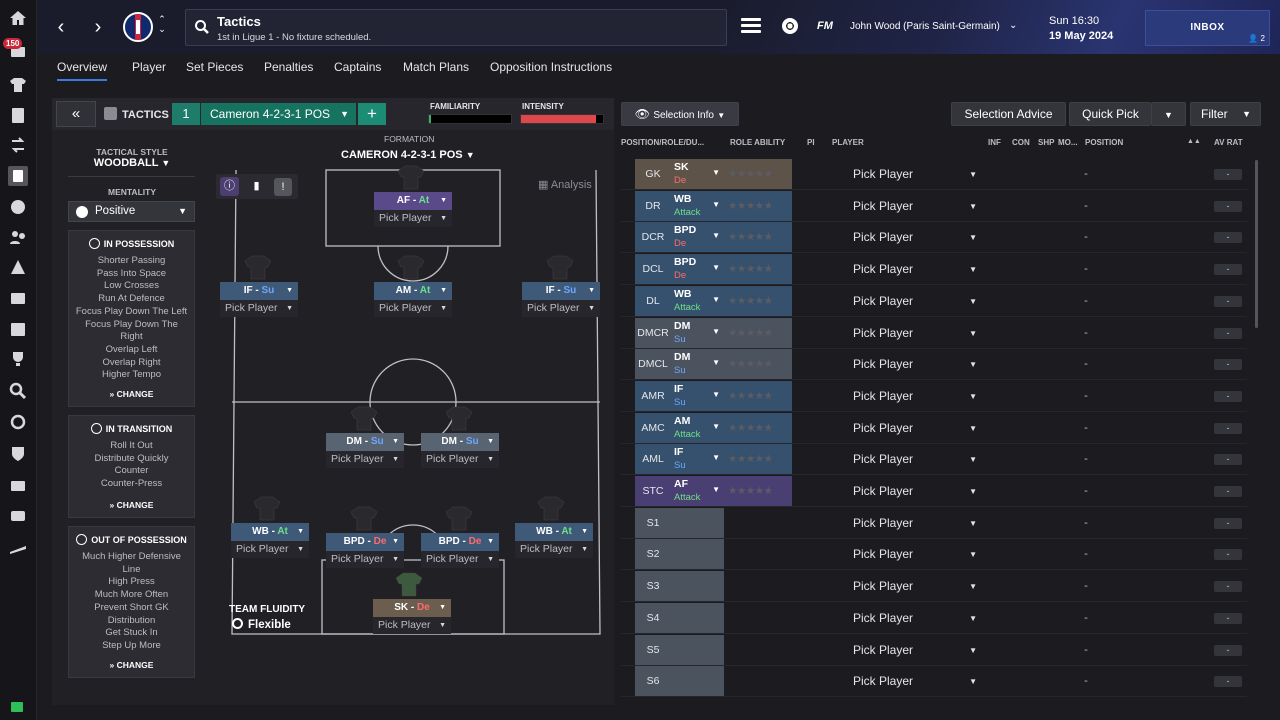 This screenshot has height=720, width=1280. I want to click on table-row: DCL BPD De ▼ ★★★★★ Pick Player ▼ - -, so click(934, 270).